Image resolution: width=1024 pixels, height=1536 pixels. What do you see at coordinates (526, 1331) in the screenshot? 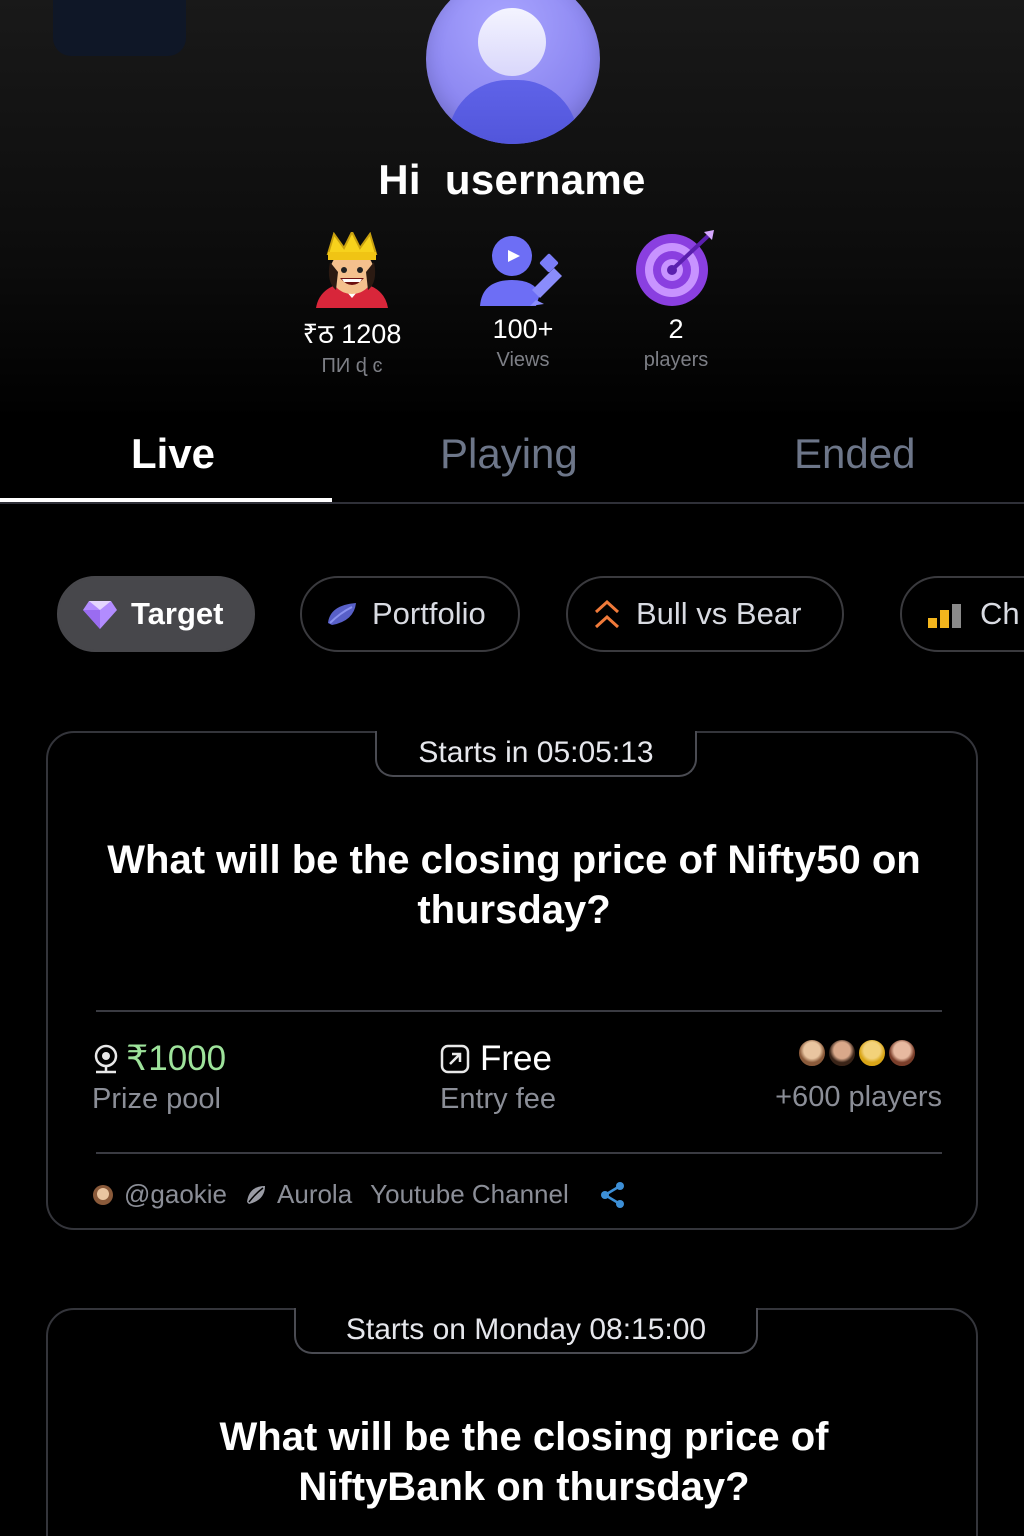
I see `countdown-badge: Starts on Monday 08:15:00` at bounding box center [526, 1331].